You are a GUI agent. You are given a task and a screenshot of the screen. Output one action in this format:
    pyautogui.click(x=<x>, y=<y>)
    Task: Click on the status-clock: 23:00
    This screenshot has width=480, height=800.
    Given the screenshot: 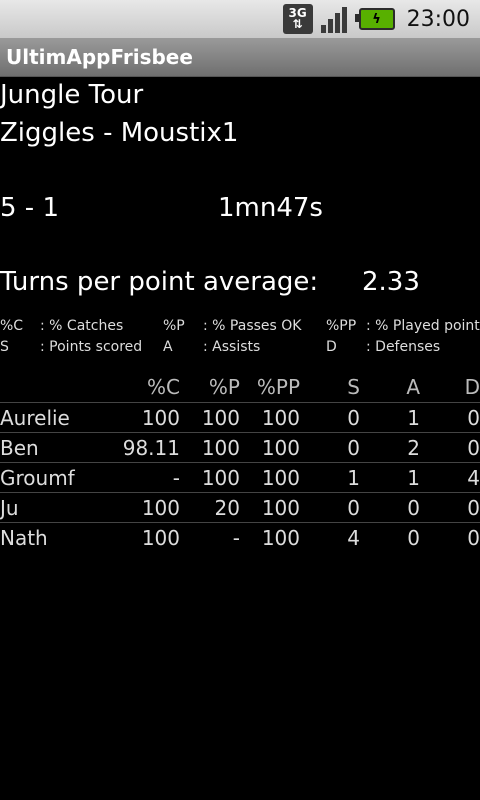 What is the action you would take?
    pyautogui.click(x=438, y=19)
    